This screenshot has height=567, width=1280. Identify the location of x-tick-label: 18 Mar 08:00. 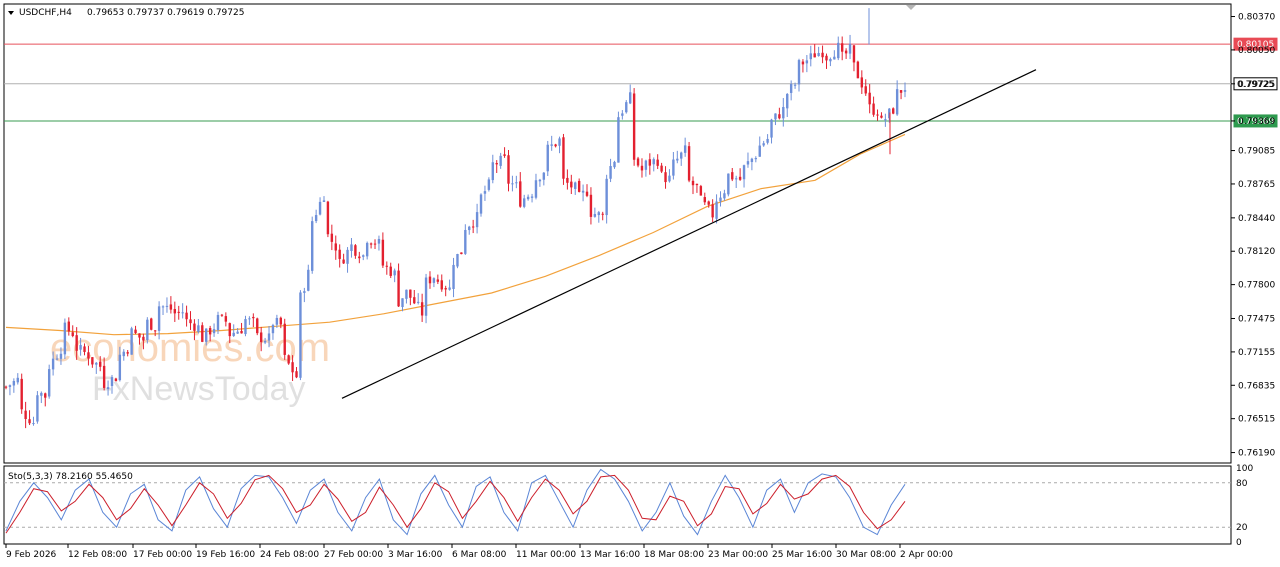
(674, 555).